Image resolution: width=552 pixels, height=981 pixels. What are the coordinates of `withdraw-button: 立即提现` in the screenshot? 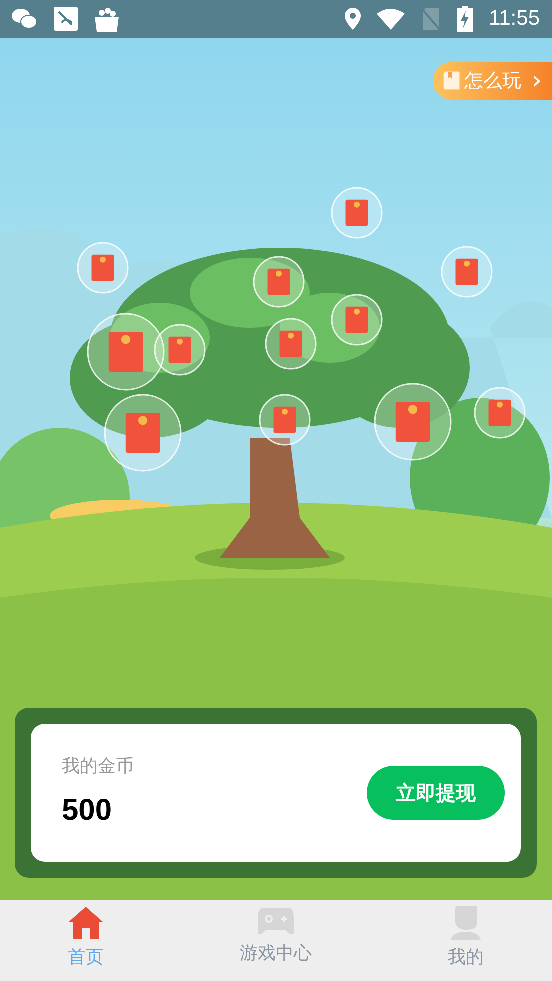 It's located at (436, 793).